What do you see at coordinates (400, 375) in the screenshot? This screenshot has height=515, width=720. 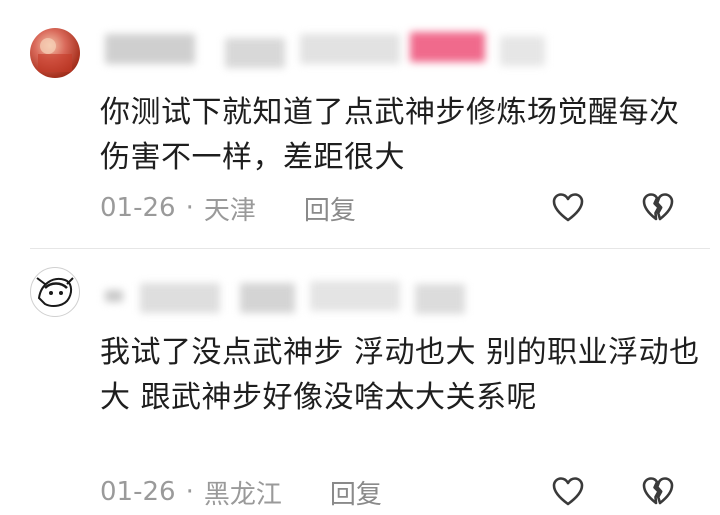 I see `comment-text: 我试了没点武神步 浮动也大 别的职业浮动也大 跟武神步好像没啥太大关系呢` at bounding box center [400, 375].